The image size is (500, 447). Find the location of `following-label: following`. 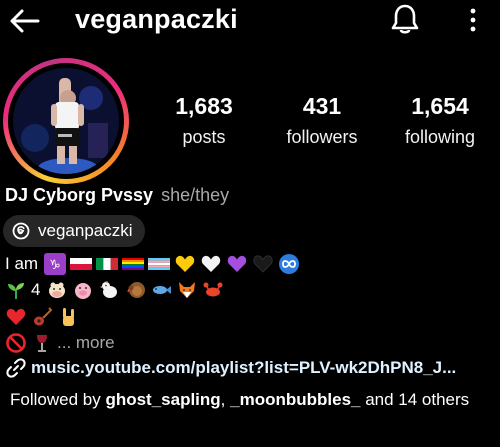

following-label: following is located at coordinates (440, 137).